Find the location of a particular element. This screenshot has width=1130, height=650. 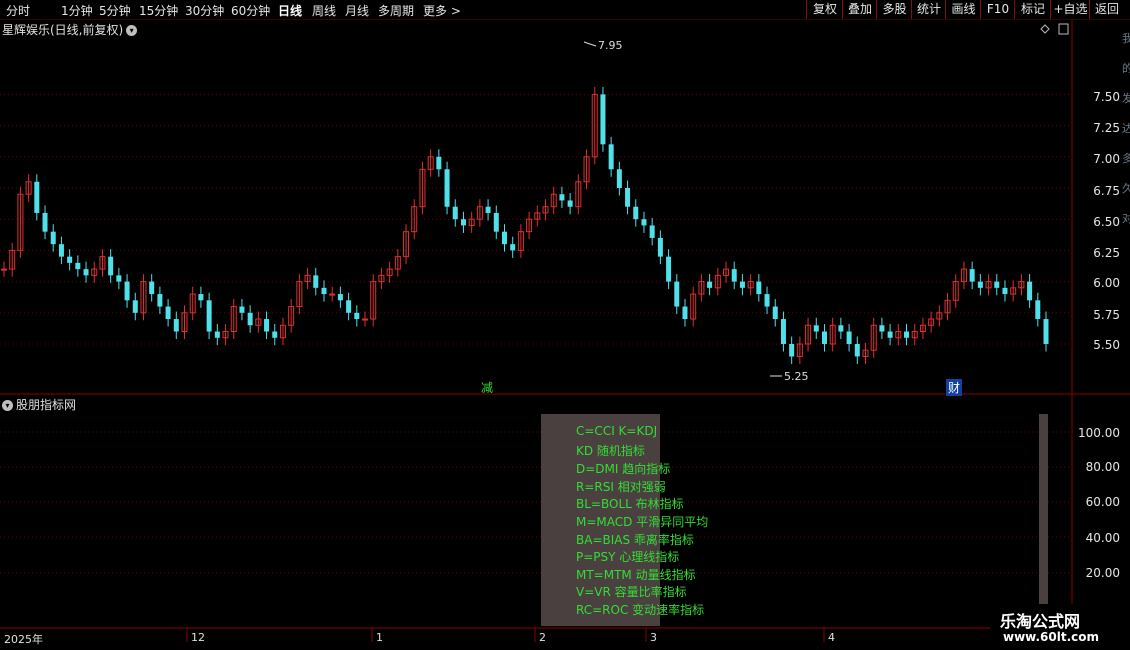

price-label: 6.50 is located at coordinates (1106, 222).